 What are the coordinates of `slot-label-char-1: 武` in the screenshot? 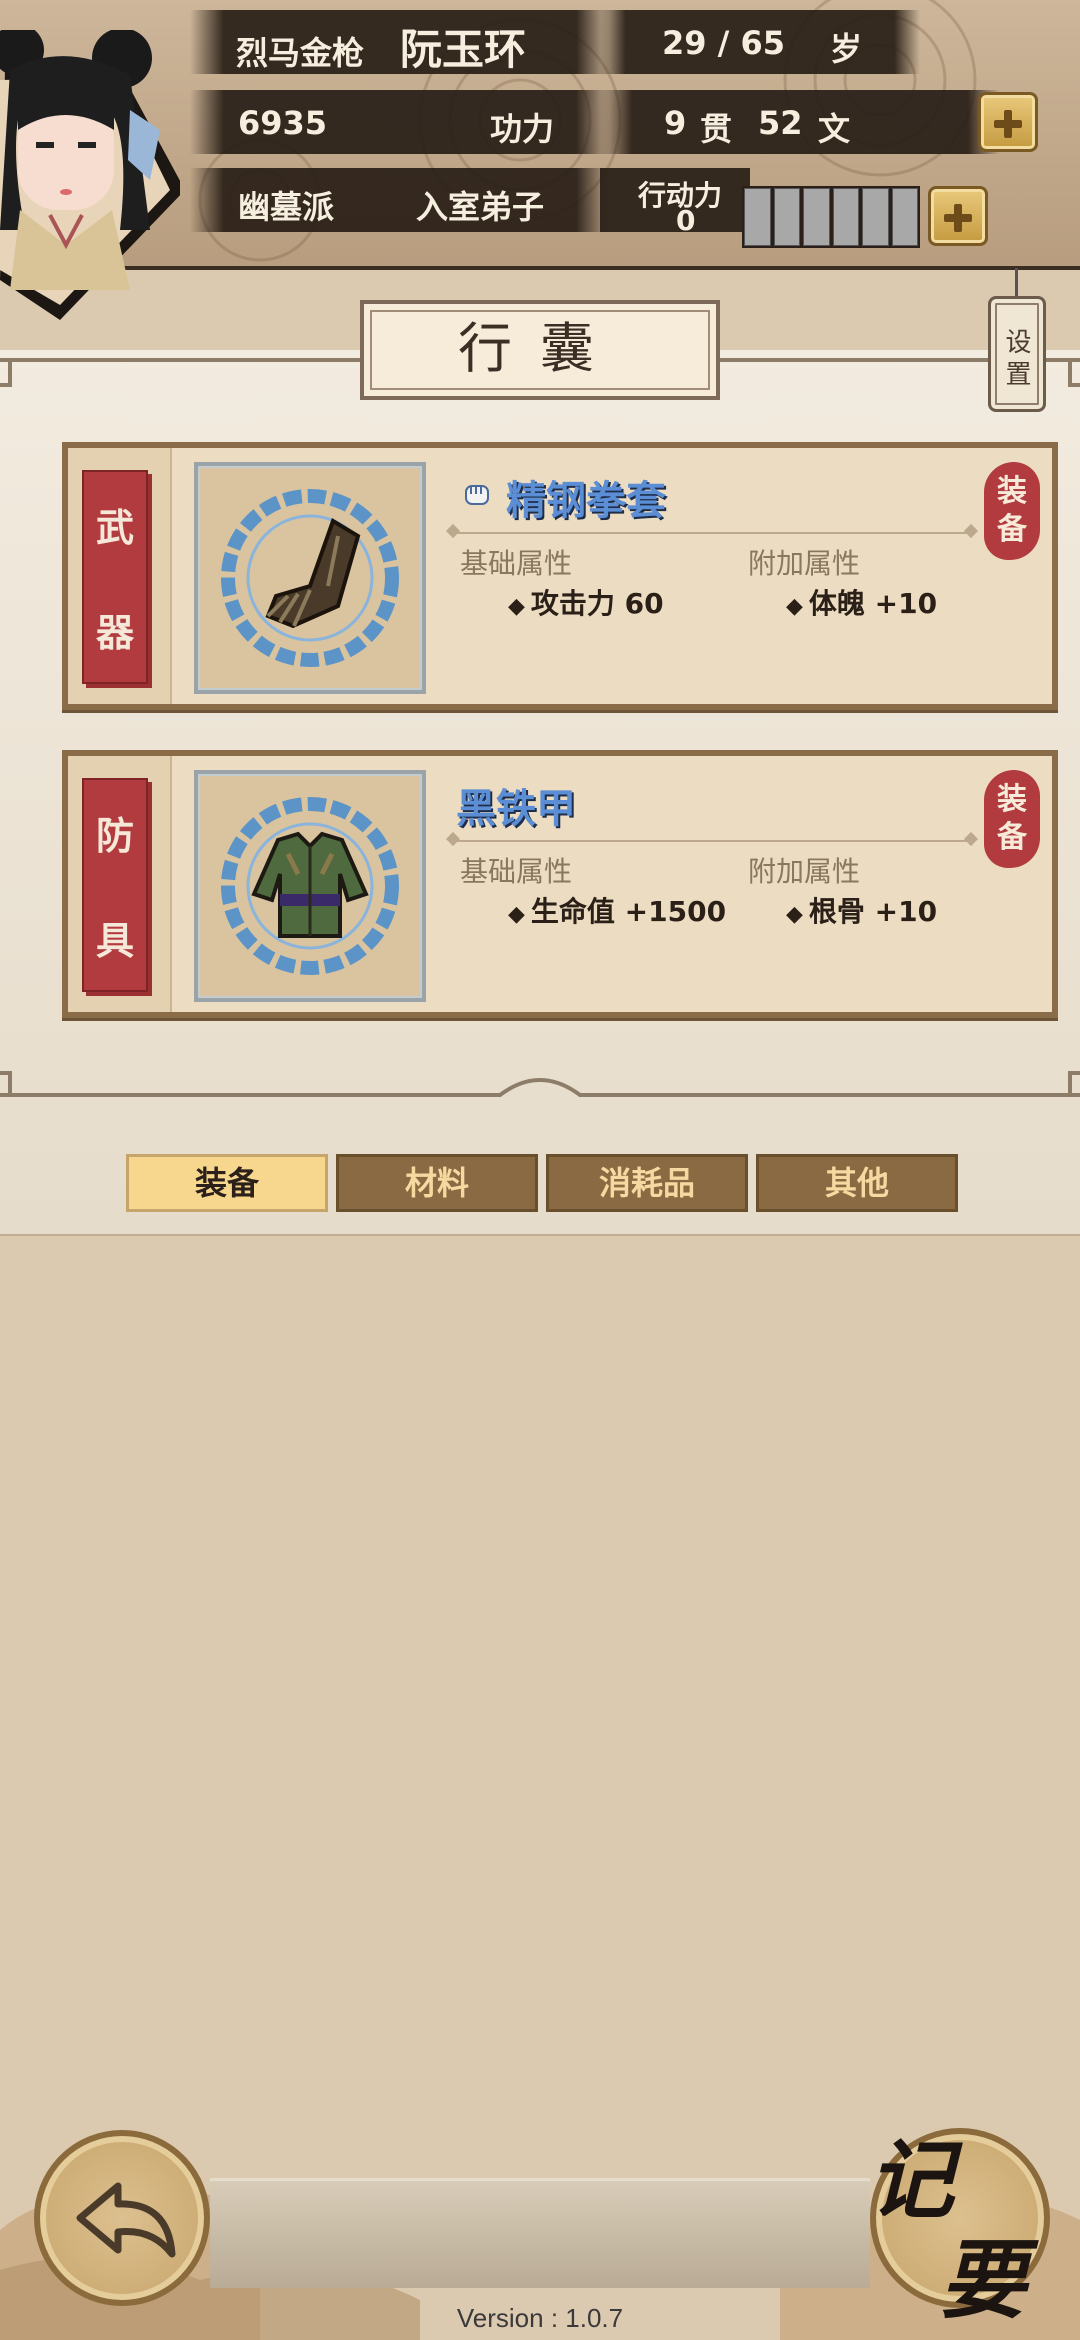 It's located at (114, 527).